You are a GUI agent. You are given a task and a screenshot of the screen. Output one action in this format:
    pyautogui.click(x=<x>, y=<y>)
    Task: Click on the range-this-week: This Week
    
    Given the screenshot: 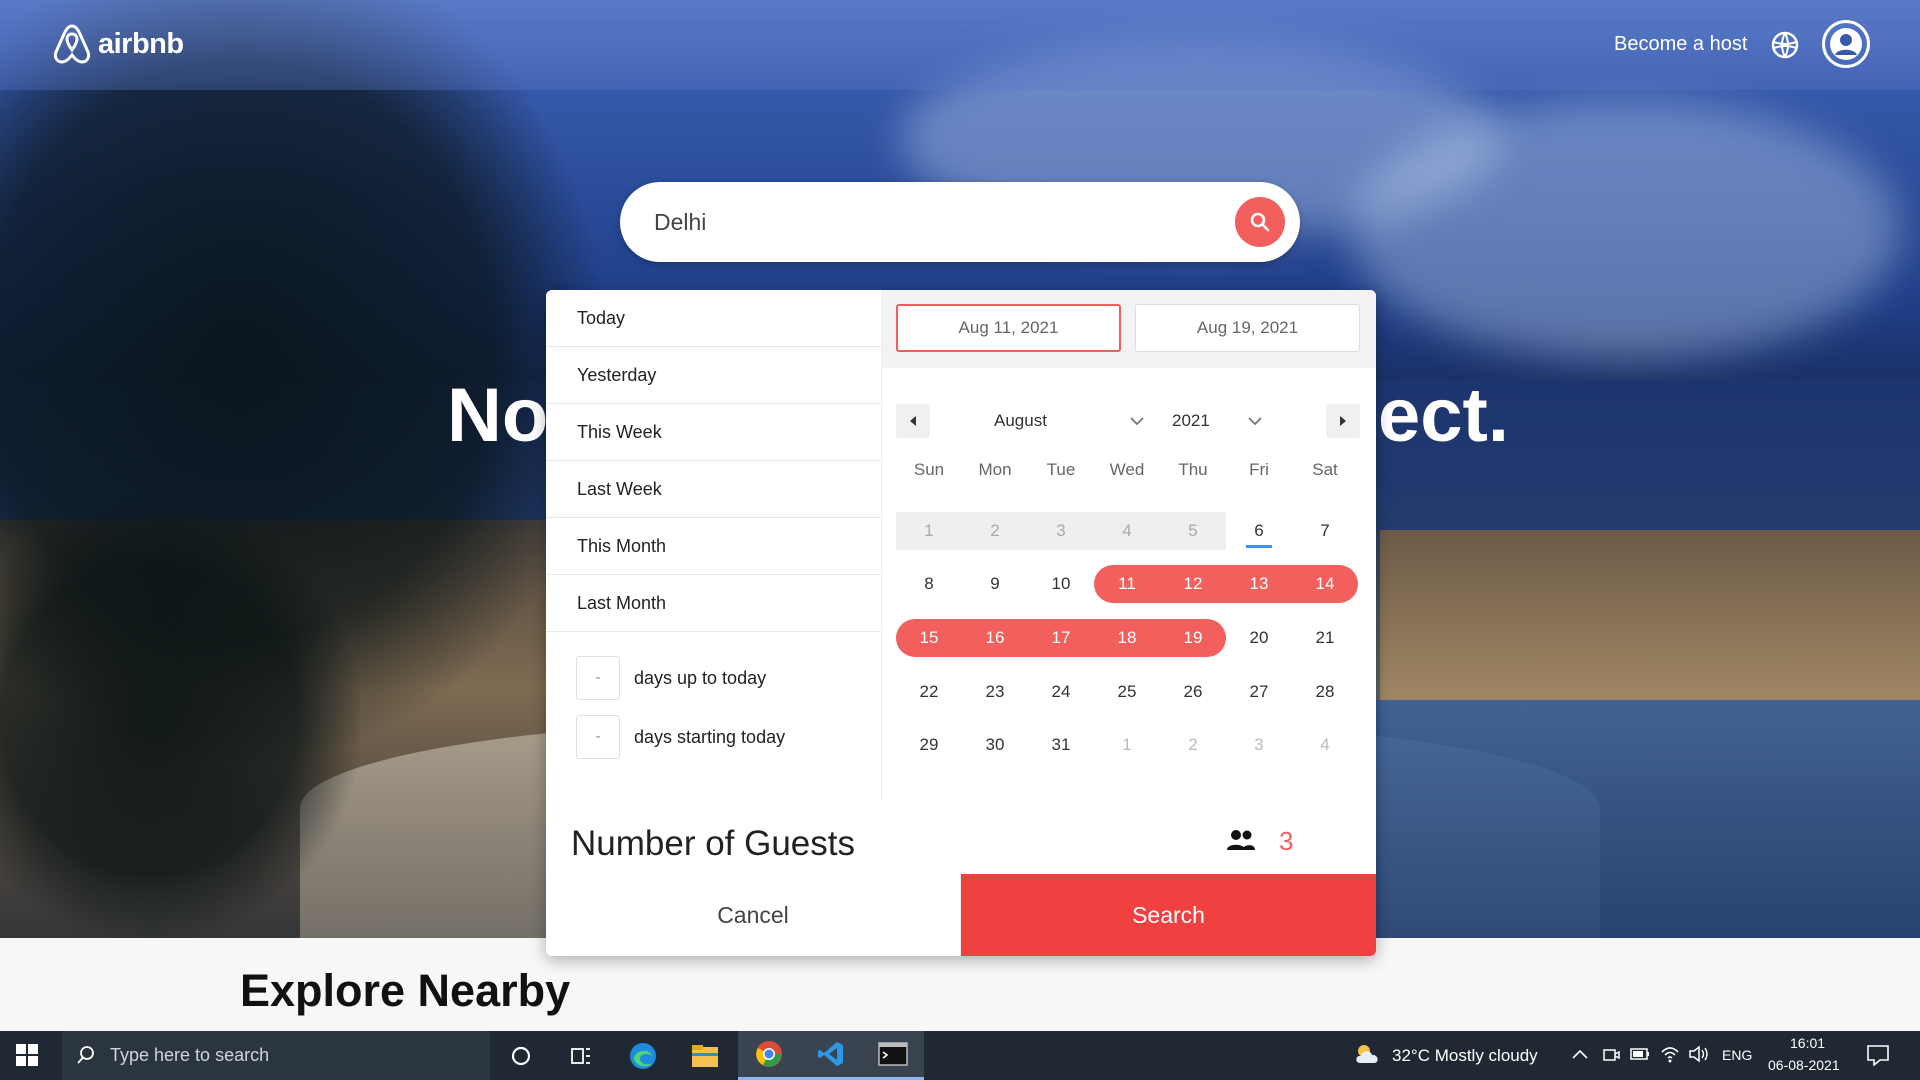 What is the action you would take?
    pyautogui.click(x=713, y=432)
    